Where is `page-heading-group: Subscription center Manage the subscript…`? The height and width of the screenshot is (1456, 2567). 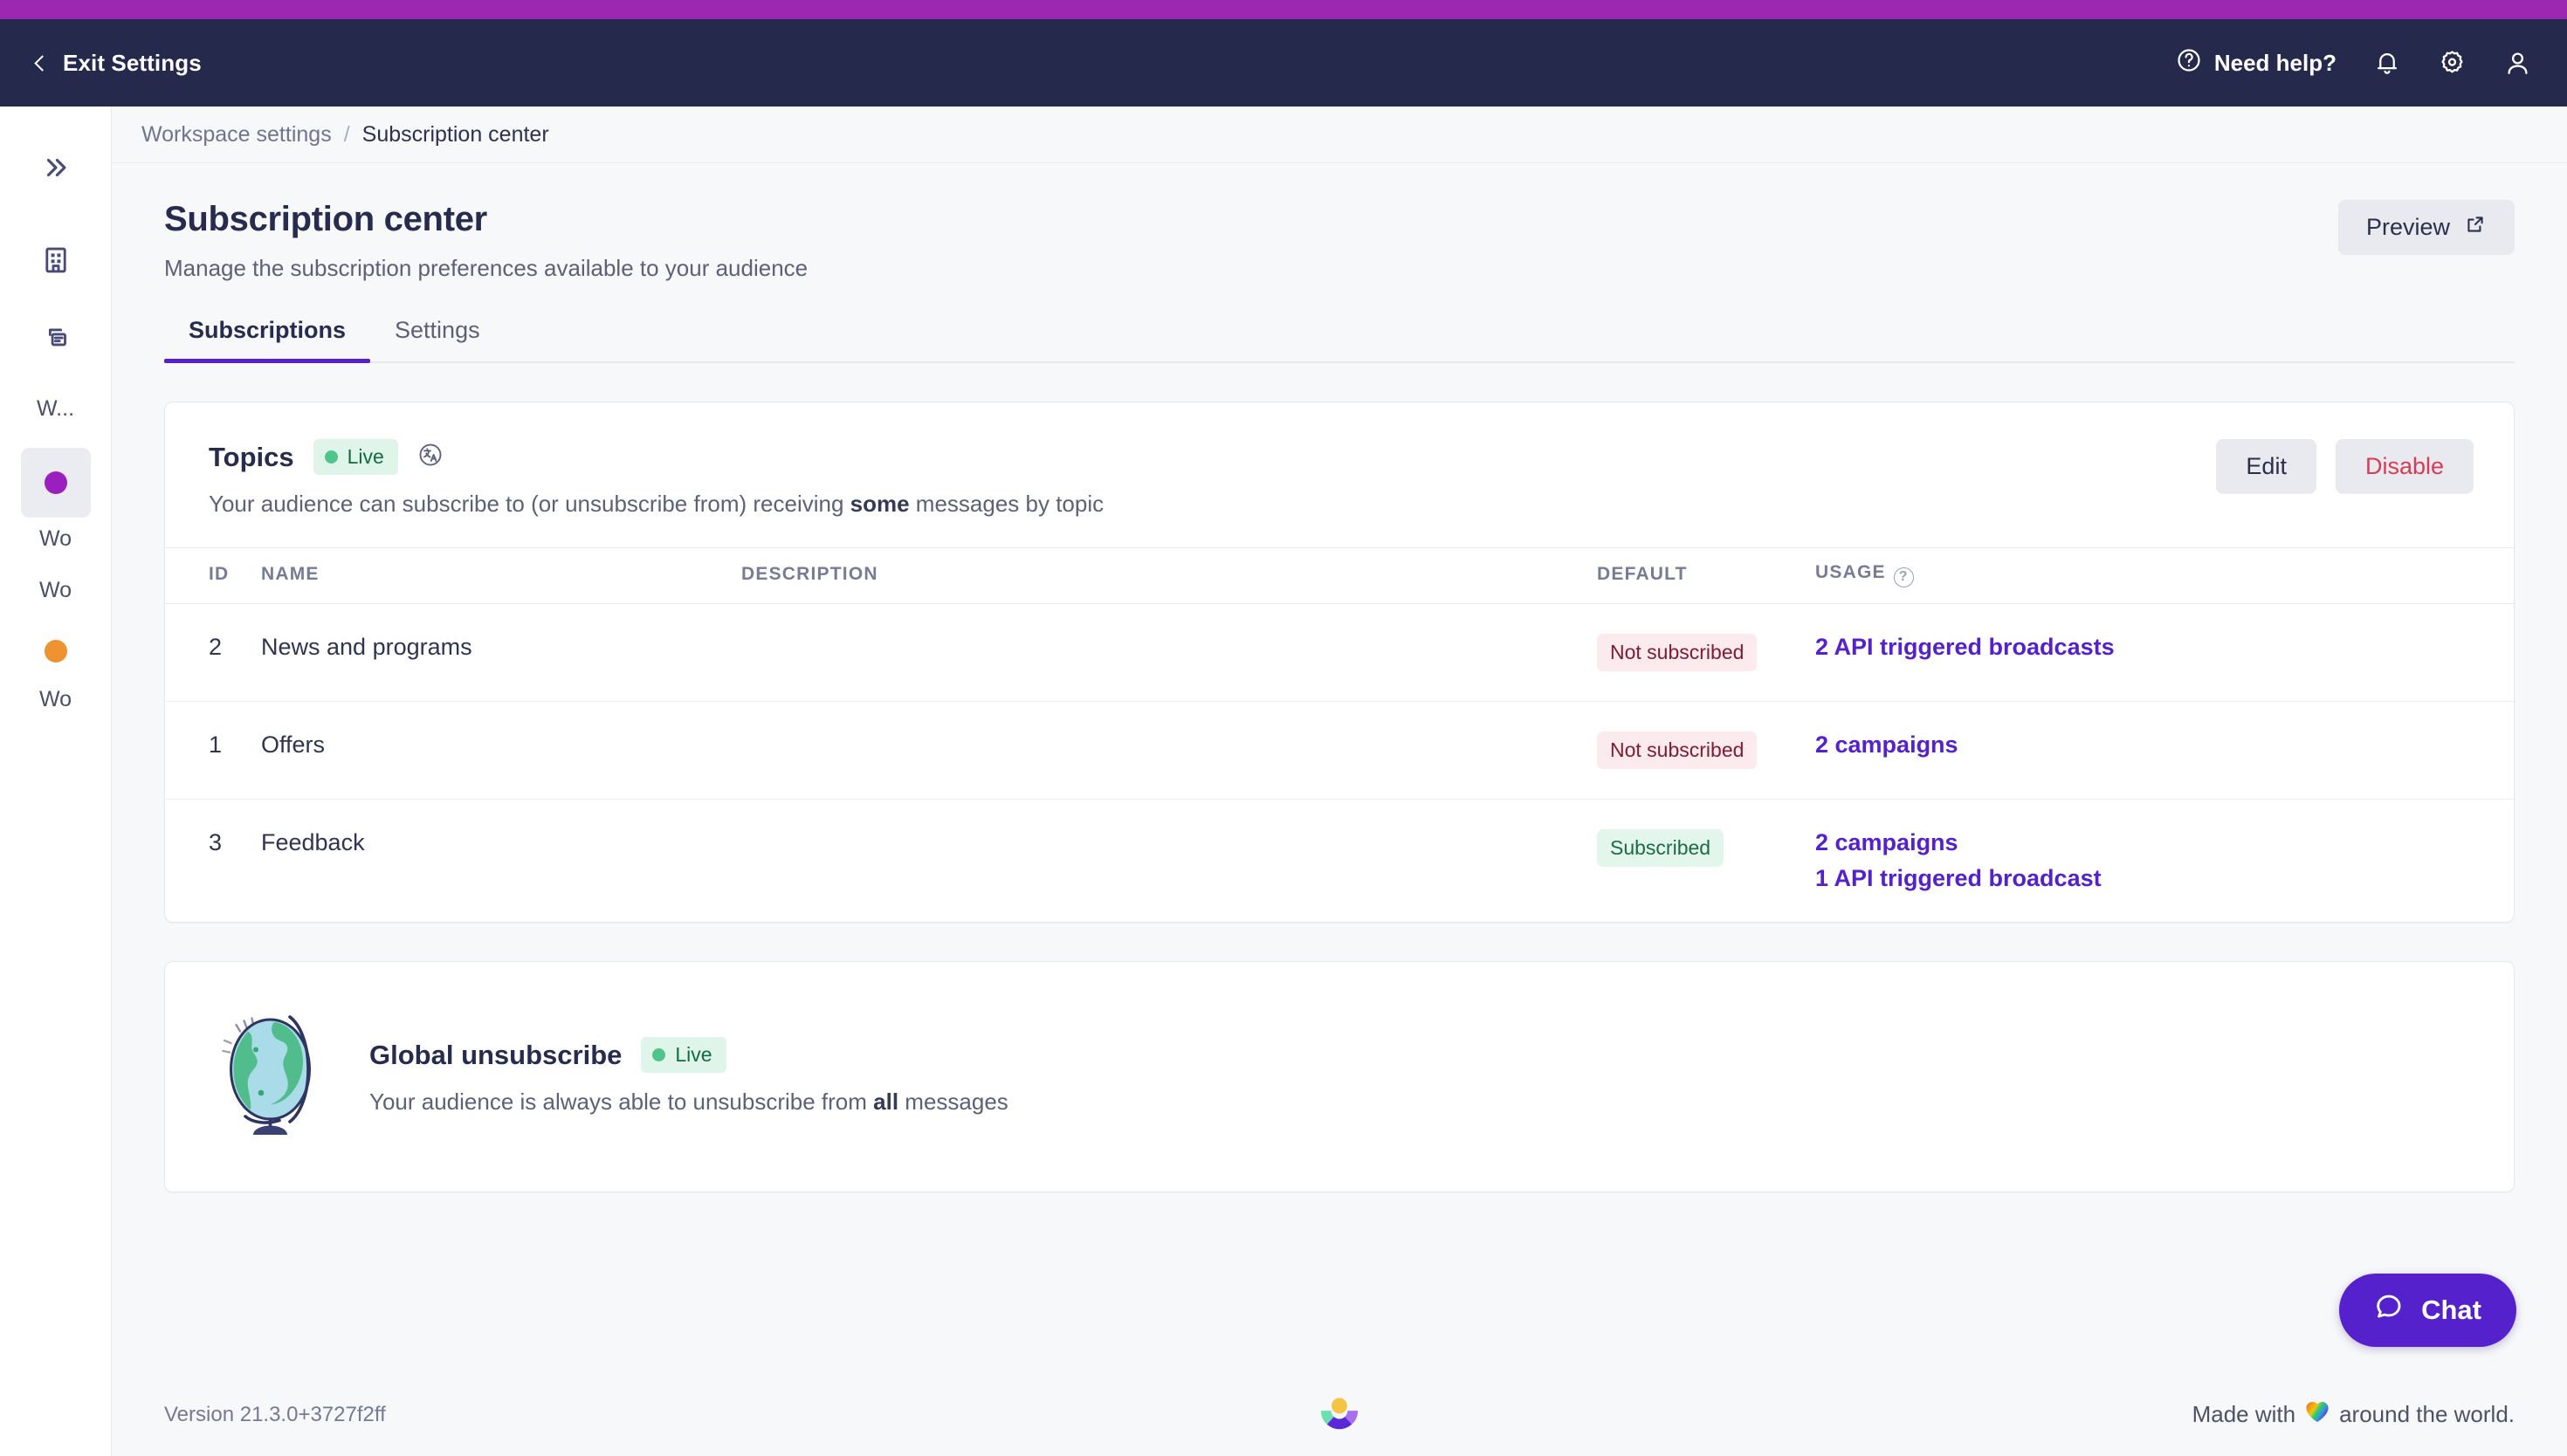
page-heading-group: Subscription center Manage the subscript… is located at coordinates (486, 241).